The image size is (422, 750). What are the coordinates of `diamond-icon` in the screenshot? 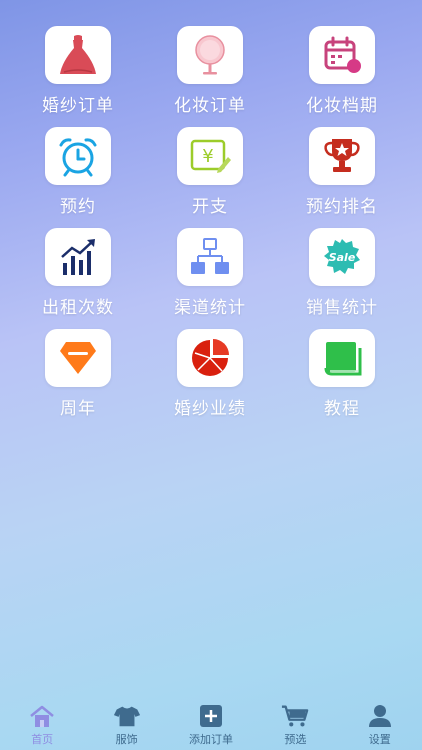 It's located at (78, 358).